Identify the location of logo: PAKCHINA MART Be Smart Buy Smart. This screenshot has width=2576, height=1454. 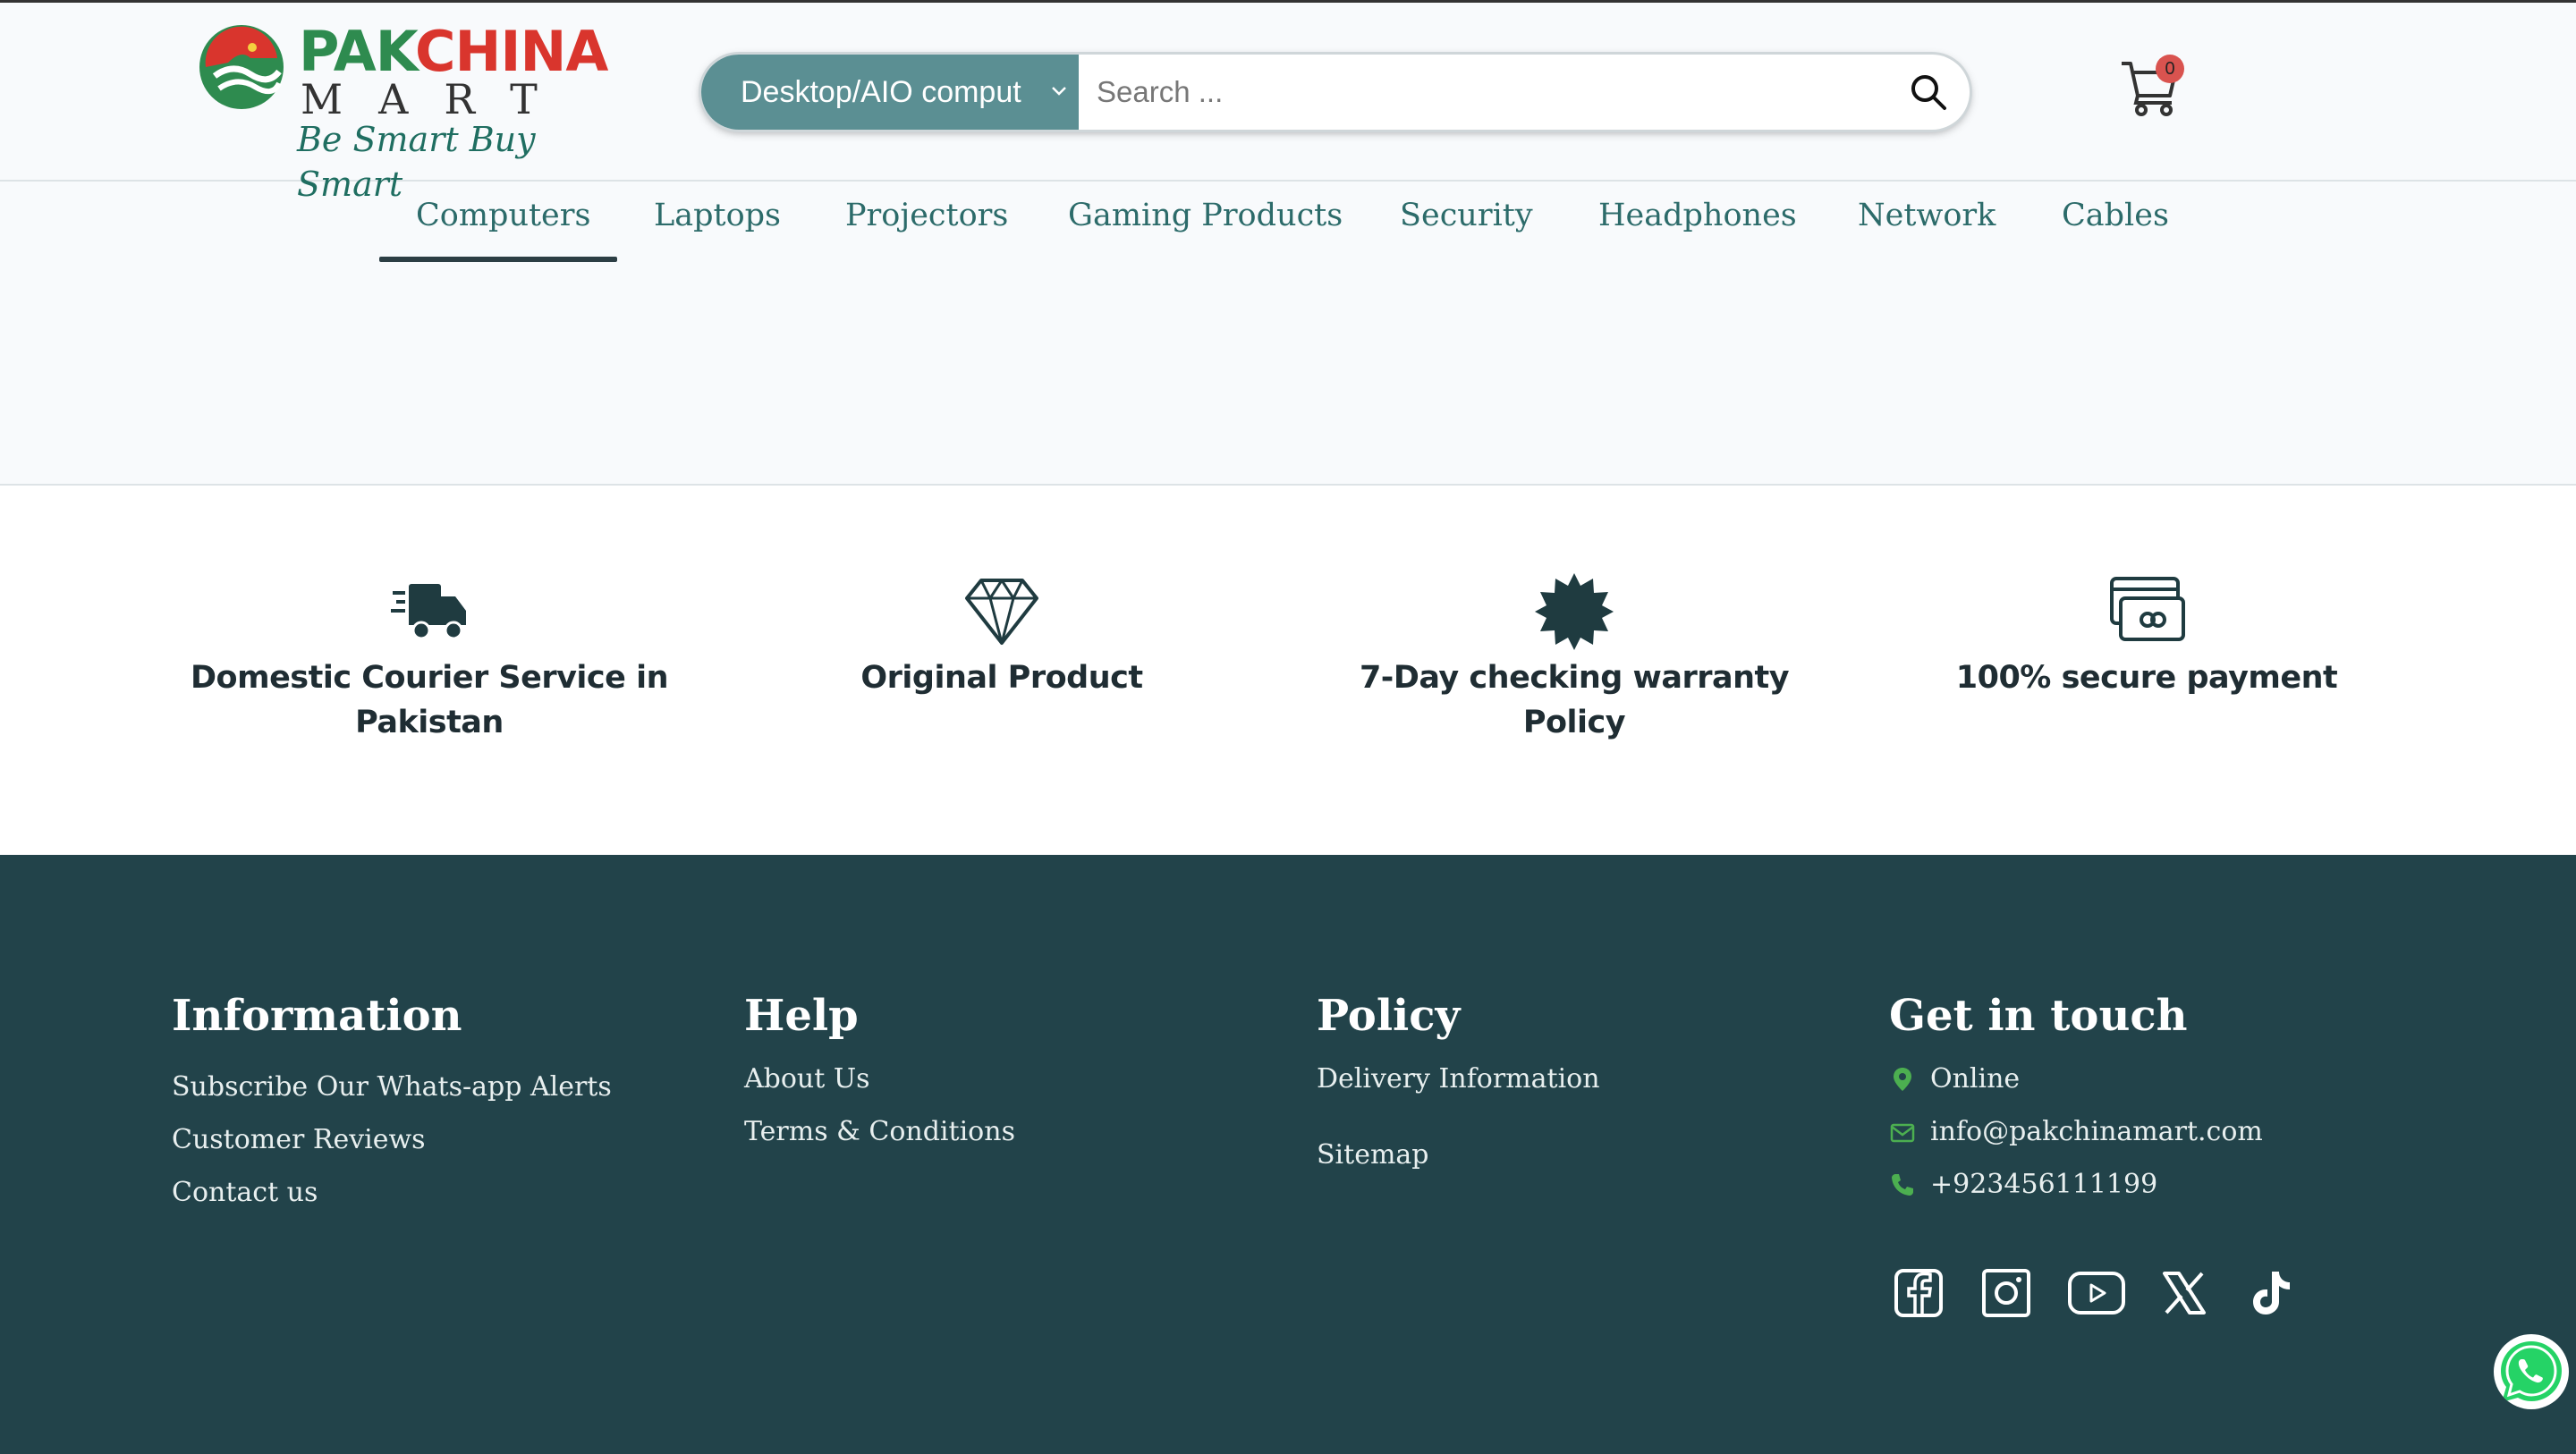
(402, 112).